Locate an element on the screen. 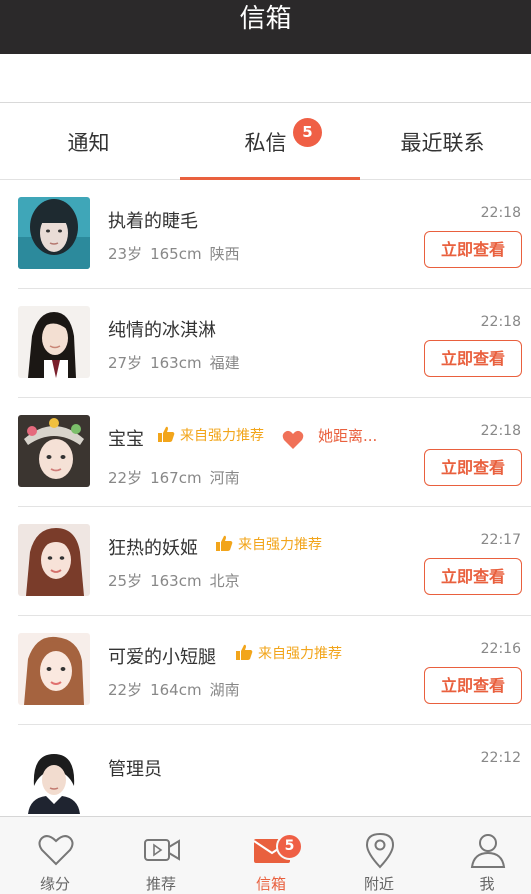 This screenshot has width=531, height=894. person-icon is located at coordinates (488, 851).